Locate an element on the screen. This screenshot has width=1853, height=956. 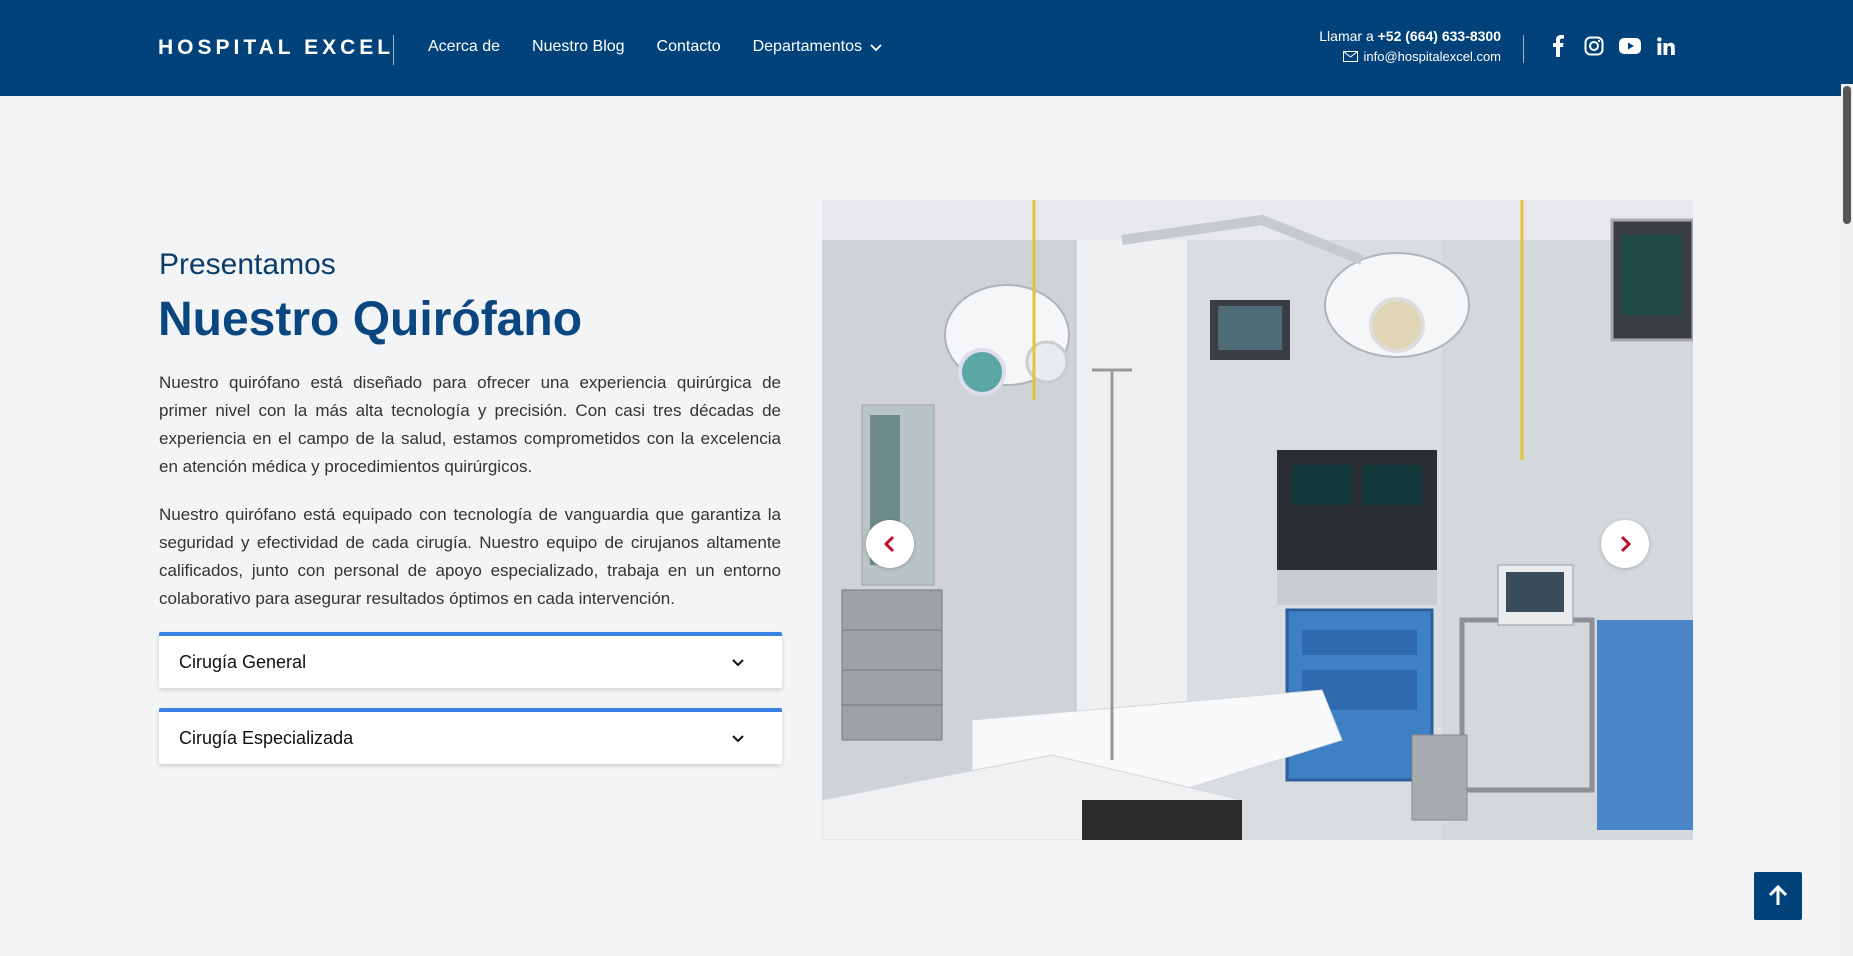
nav-item-label: Acerca de is located at coordinates (464, 46).